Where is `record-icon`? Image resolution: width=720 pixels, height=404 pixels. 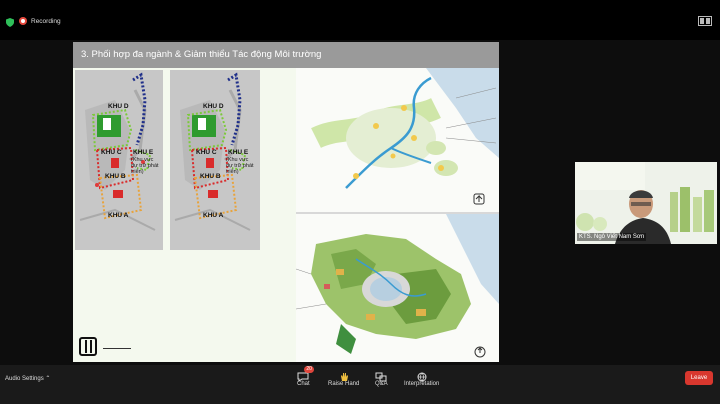
record-icon is located at coordinates (23, 21).